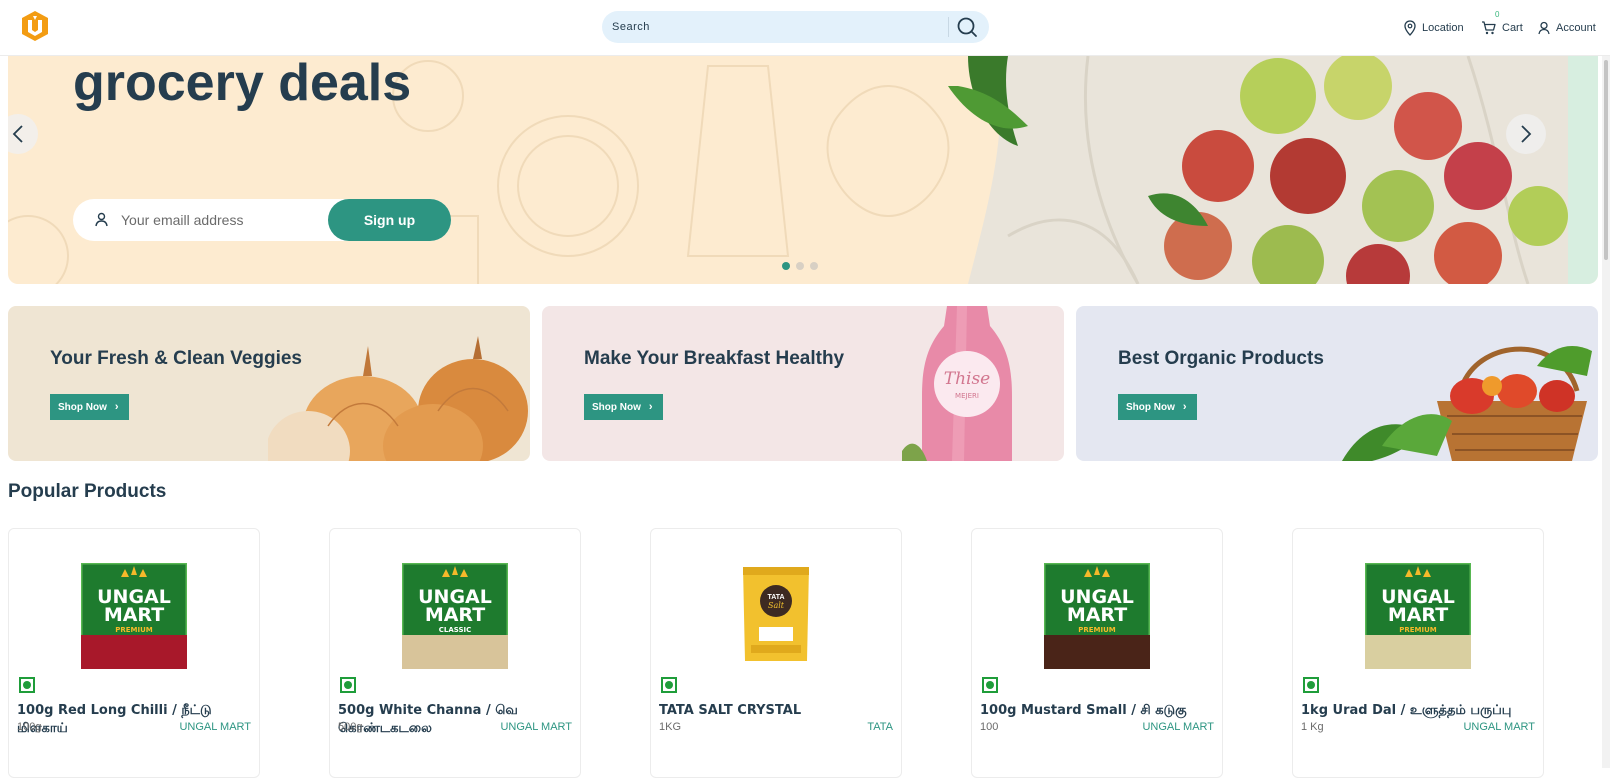 The width and height of the screenshot is (1610, 778). Describe the element at coordinates (775, 597) in the screenshot. I see `svg-text: TATA` at that location.